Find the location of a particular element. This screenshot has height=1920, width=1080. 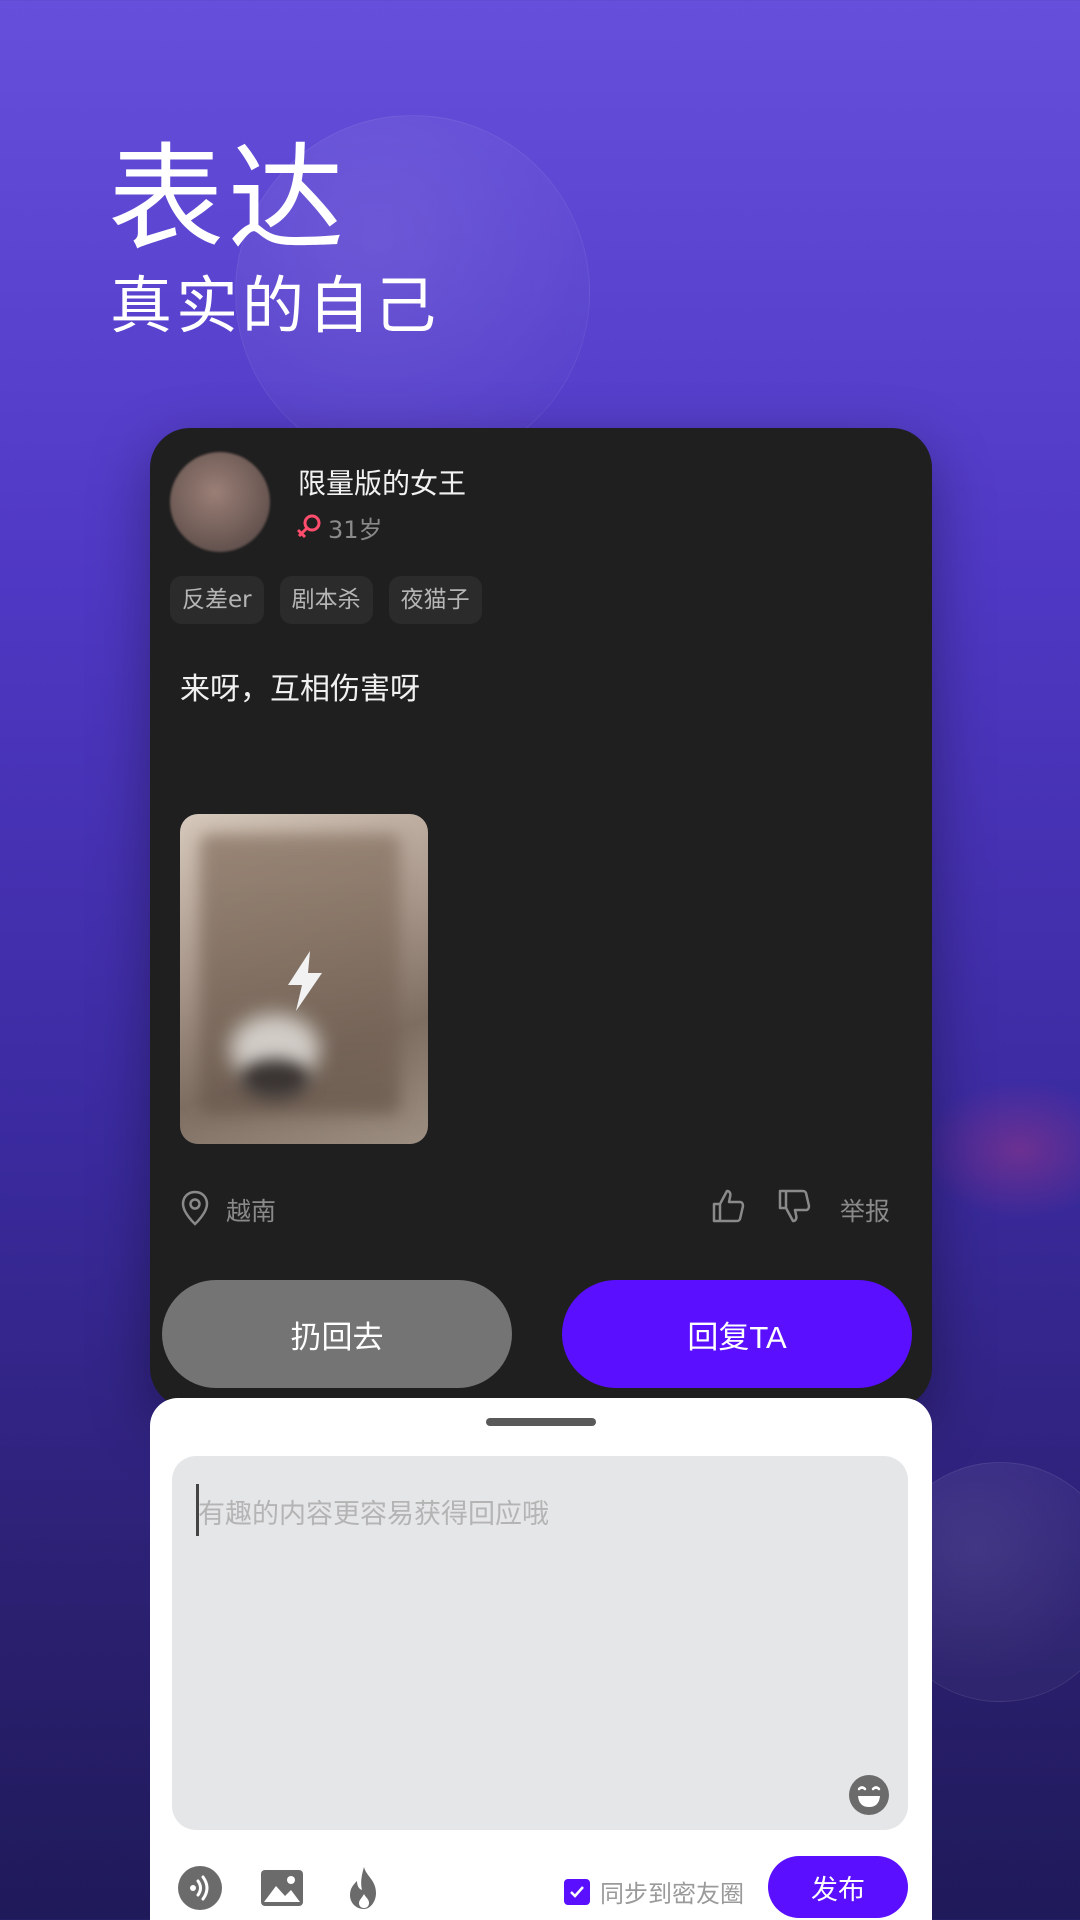

voice-icon is located at coordinates (200, 1888).